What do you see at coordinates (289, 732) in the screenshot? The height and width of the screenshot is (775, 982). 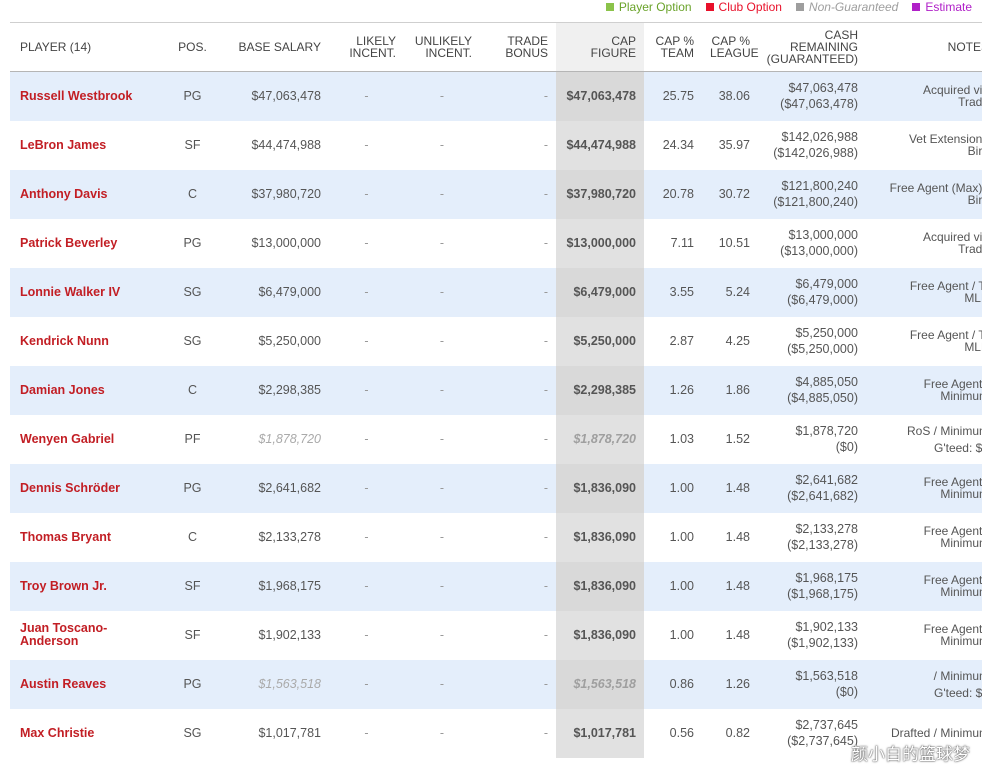 I see `base-salary-cell: $1,017,781` at bounding box center [289, 732].